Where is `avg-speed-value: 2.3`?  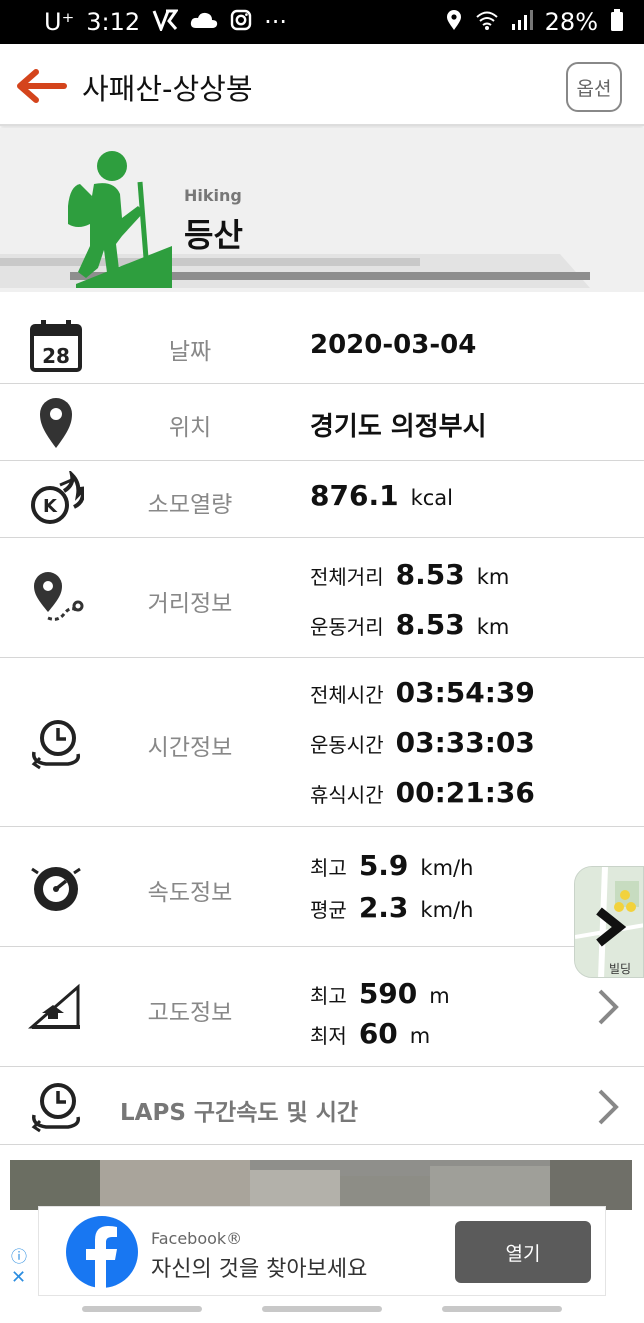
avg-speed-value: 2.3 is located at coordinates (383, 907).